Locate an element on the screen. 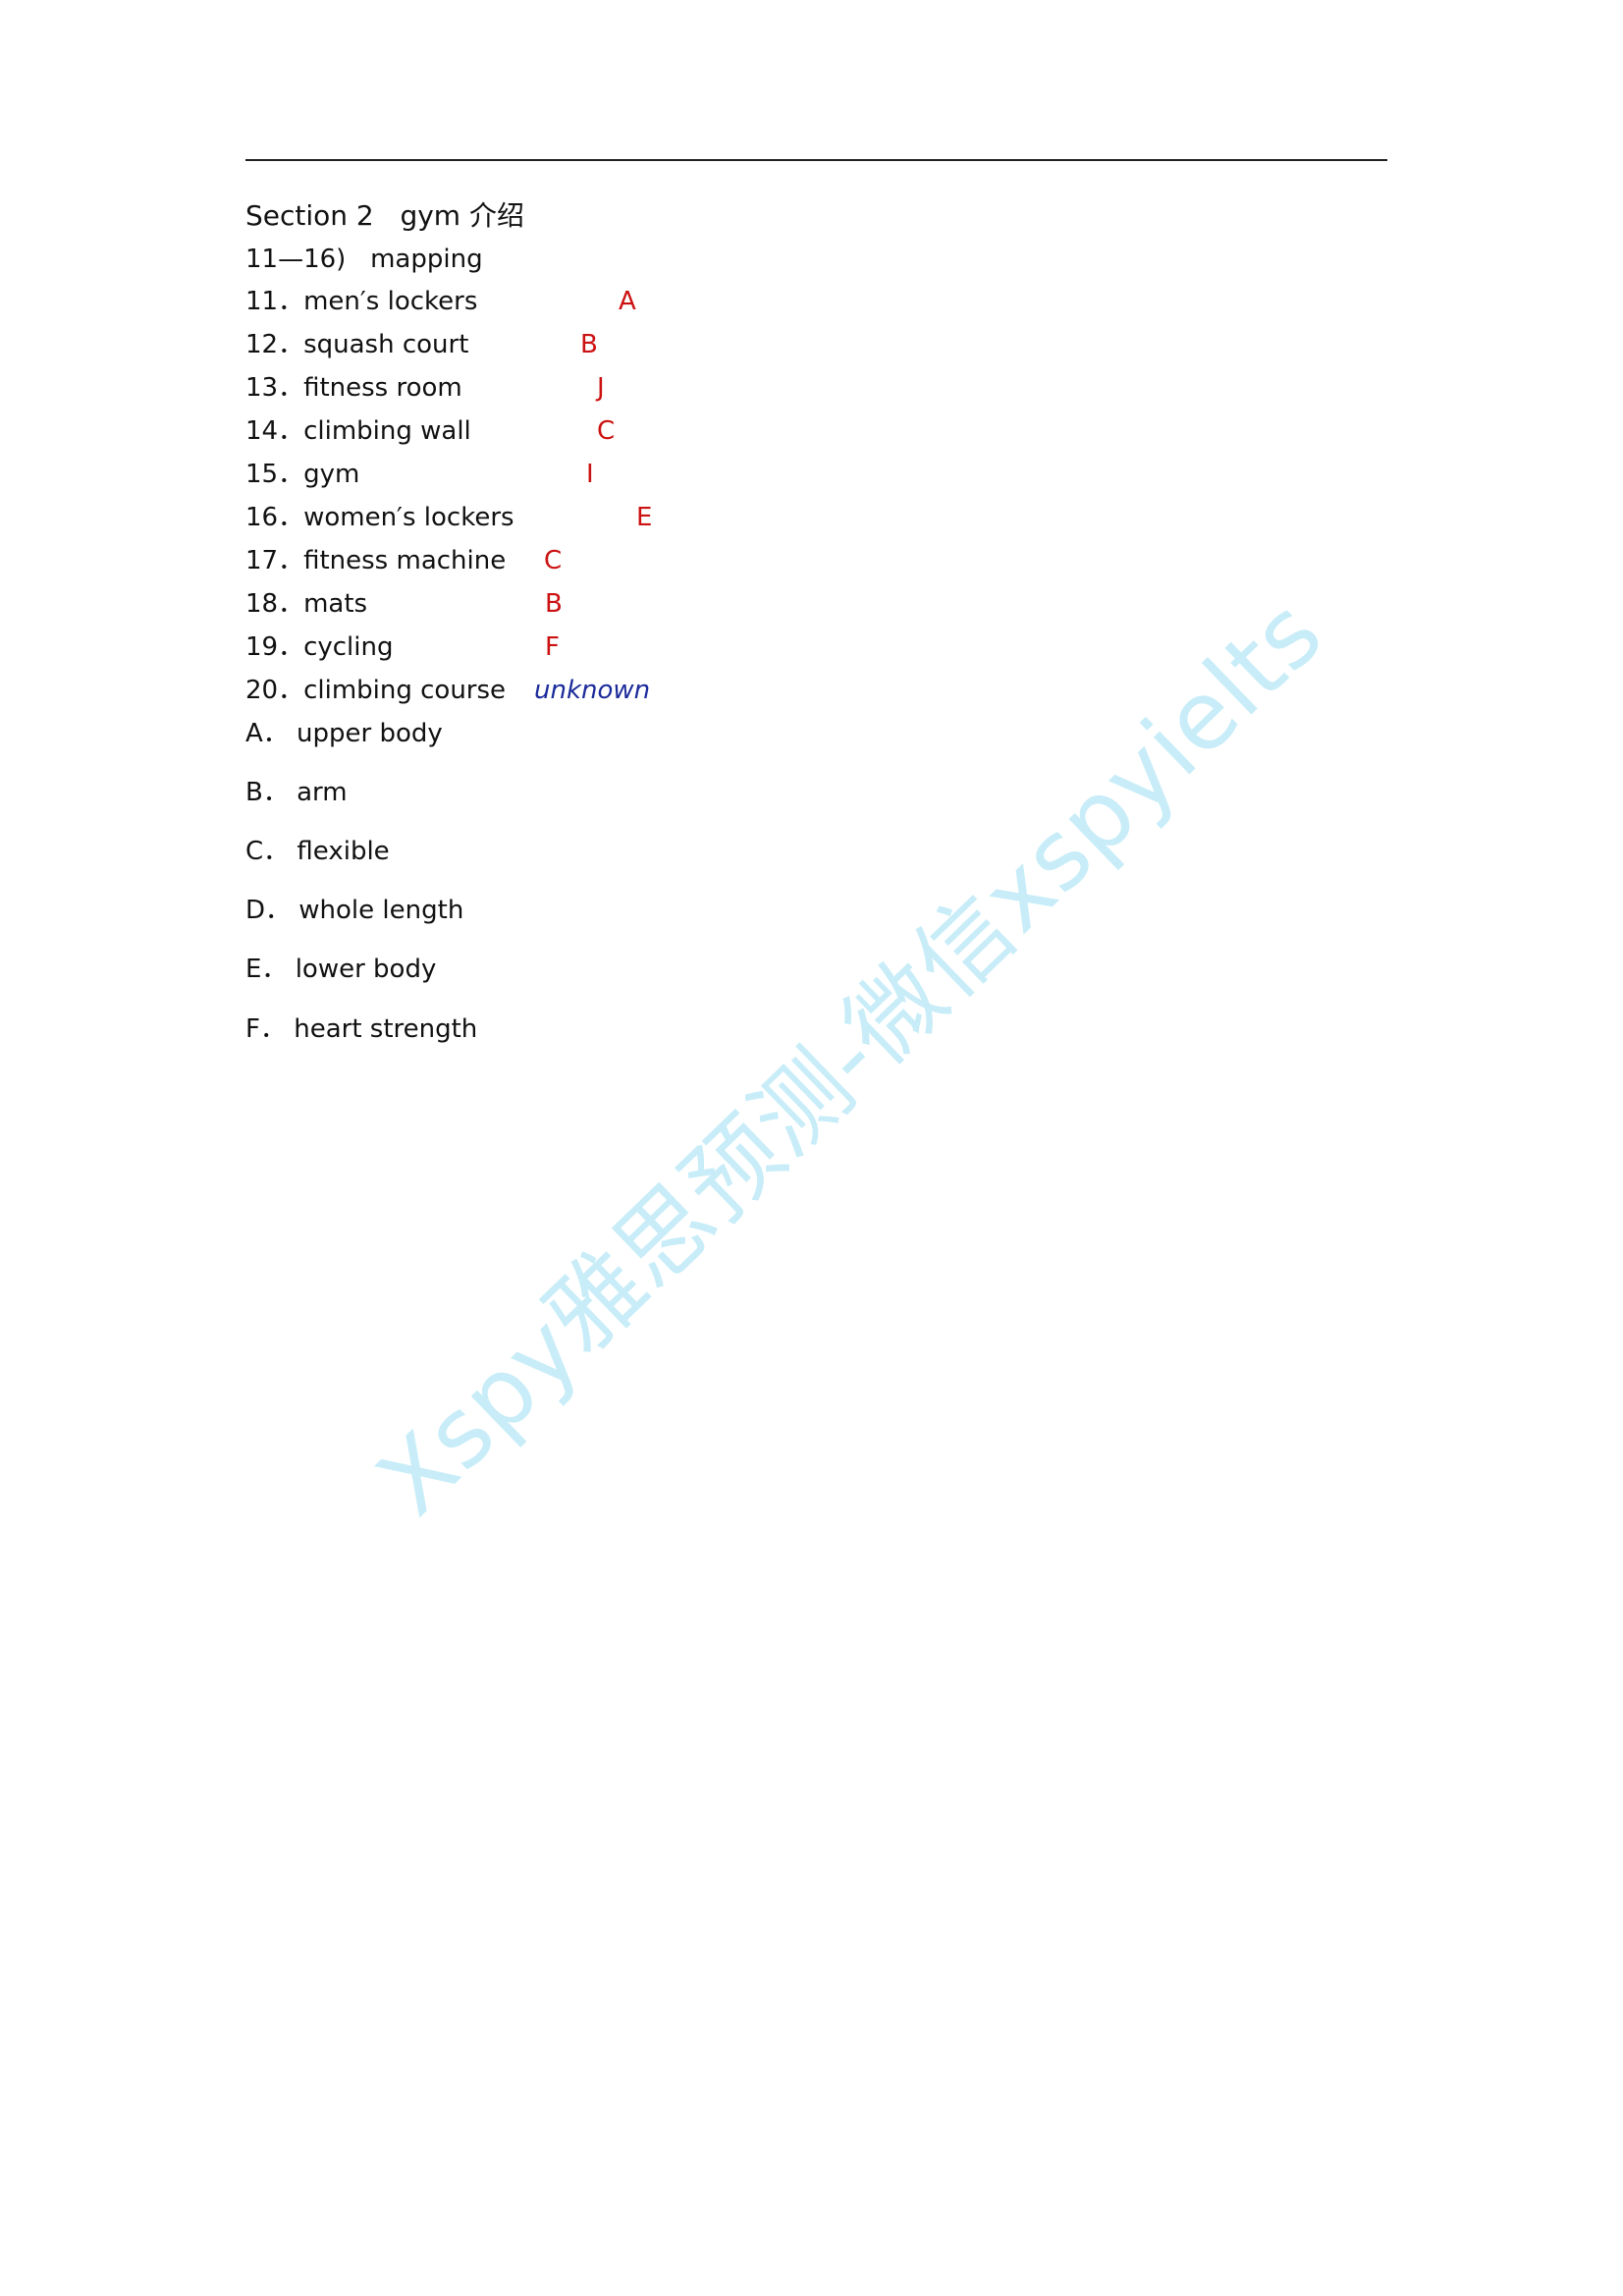  question-label: 14．climbing wall is located at coordinates (358, 431).